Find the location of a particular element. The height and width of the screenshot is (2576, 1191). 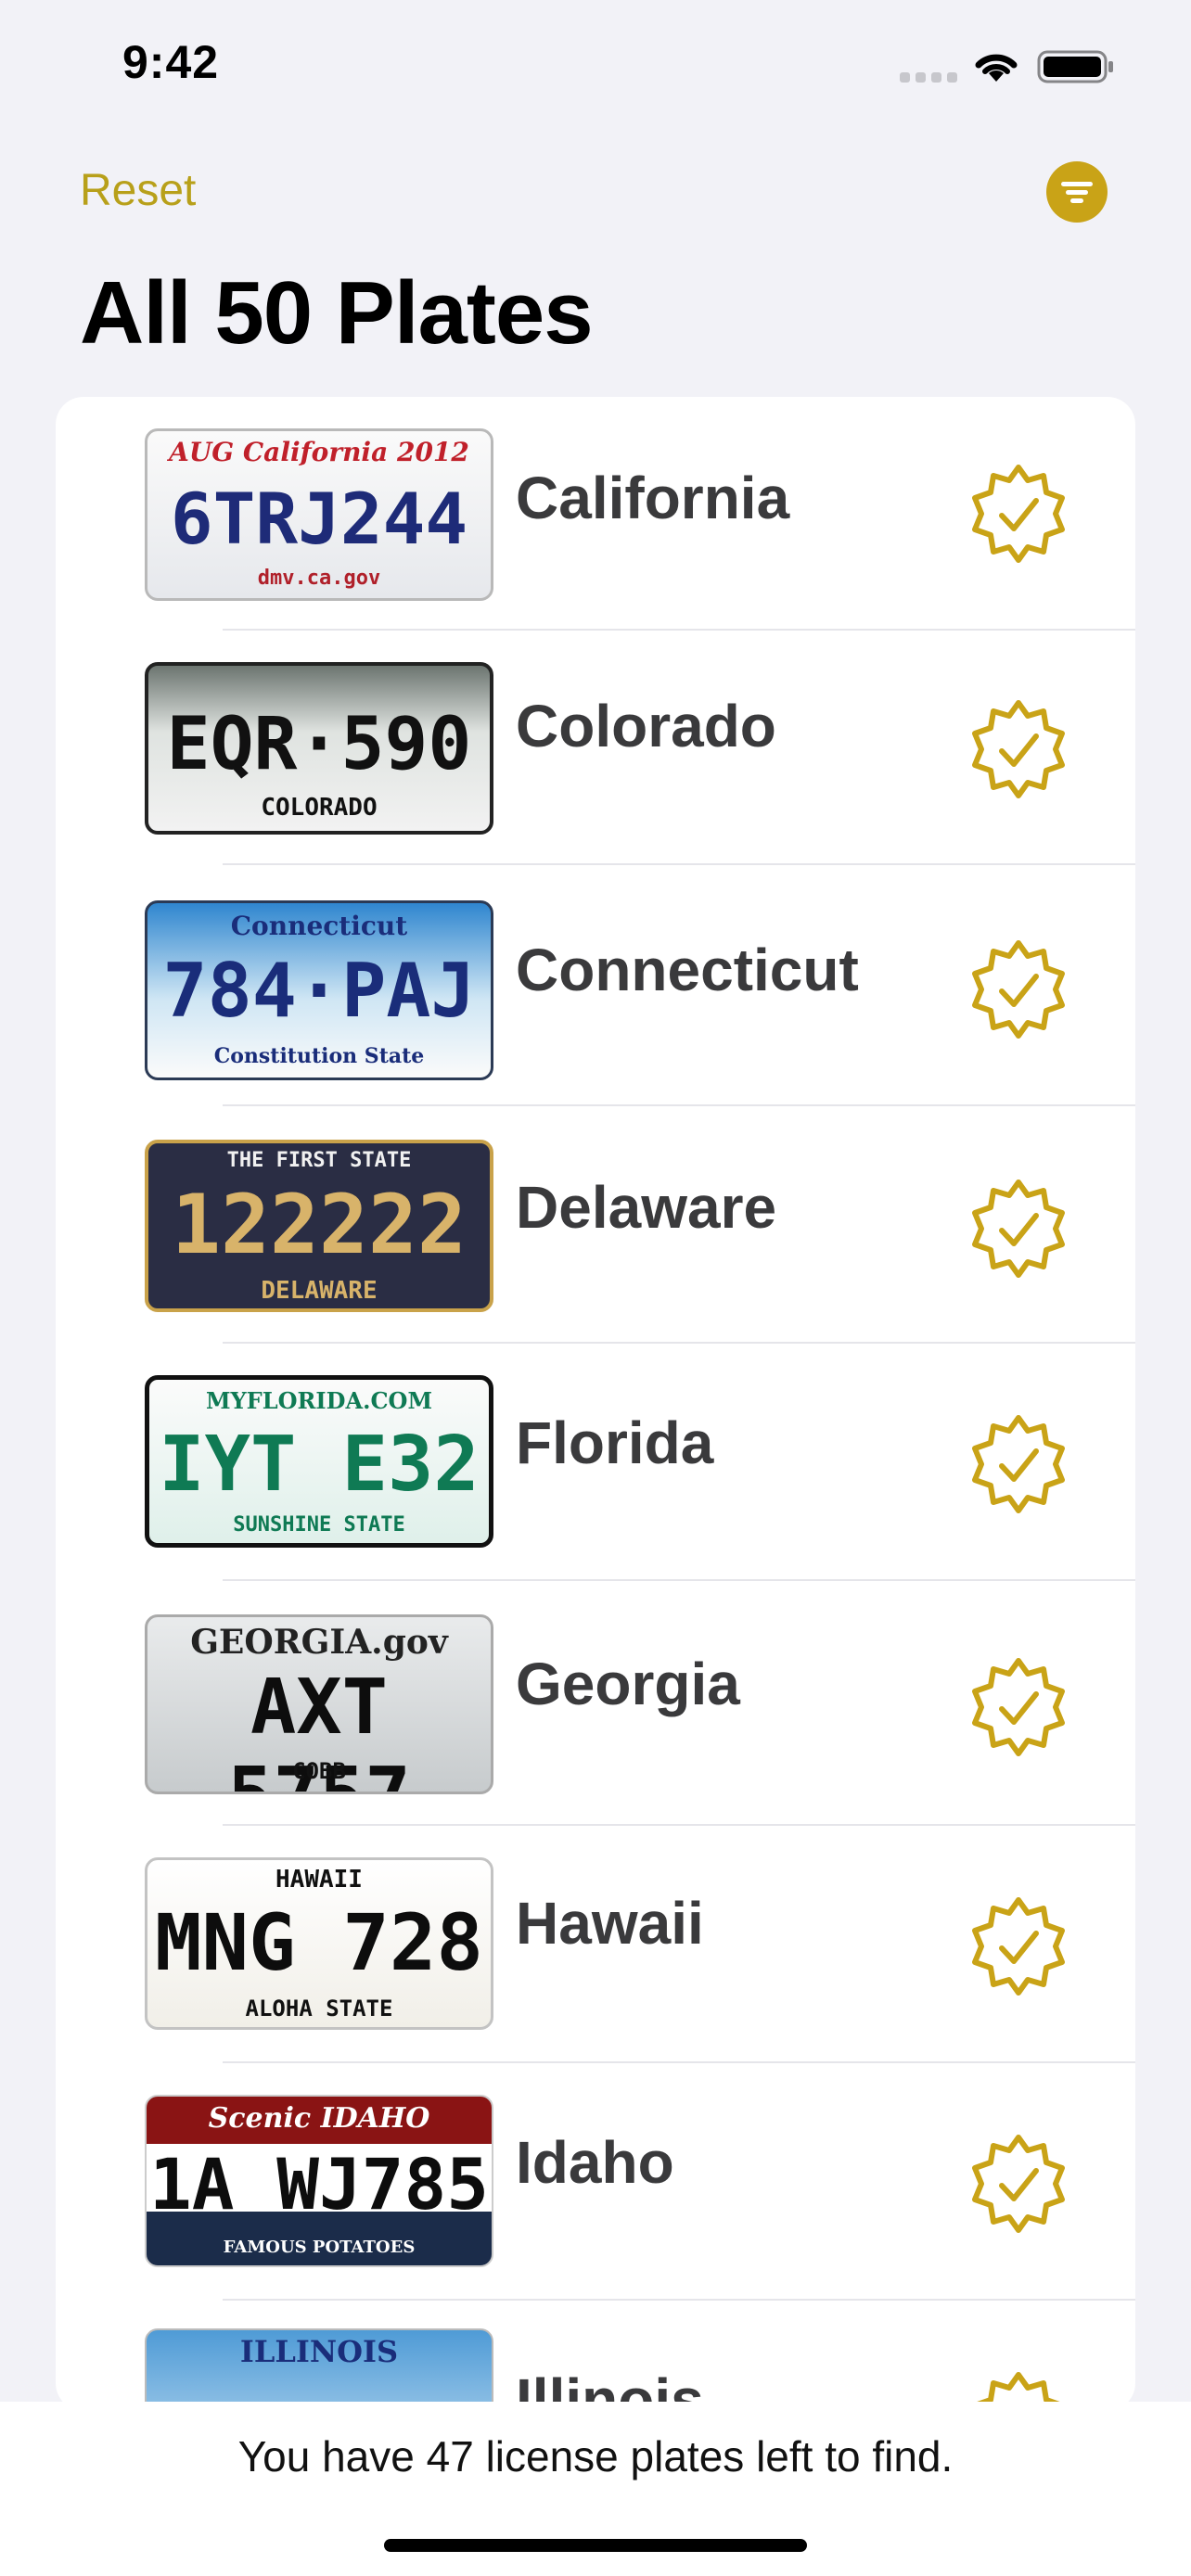

state-name: Georgia is located at coordinates (628, 1684).